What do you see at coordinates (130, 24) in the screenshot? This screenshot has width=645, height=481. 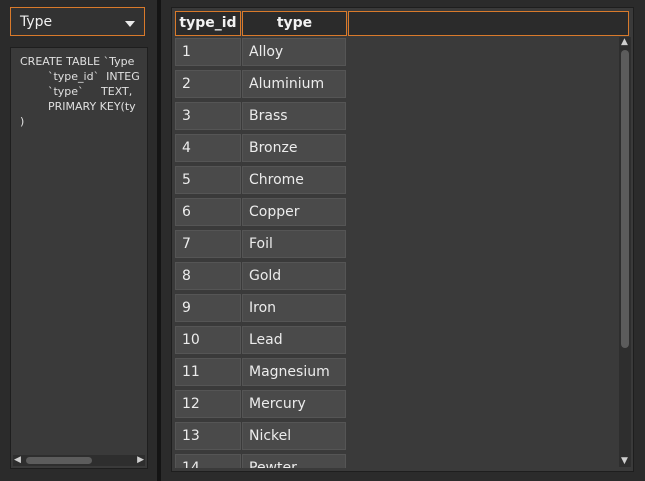 I see `chevron-down-icon` at bounding box center [130, 24].